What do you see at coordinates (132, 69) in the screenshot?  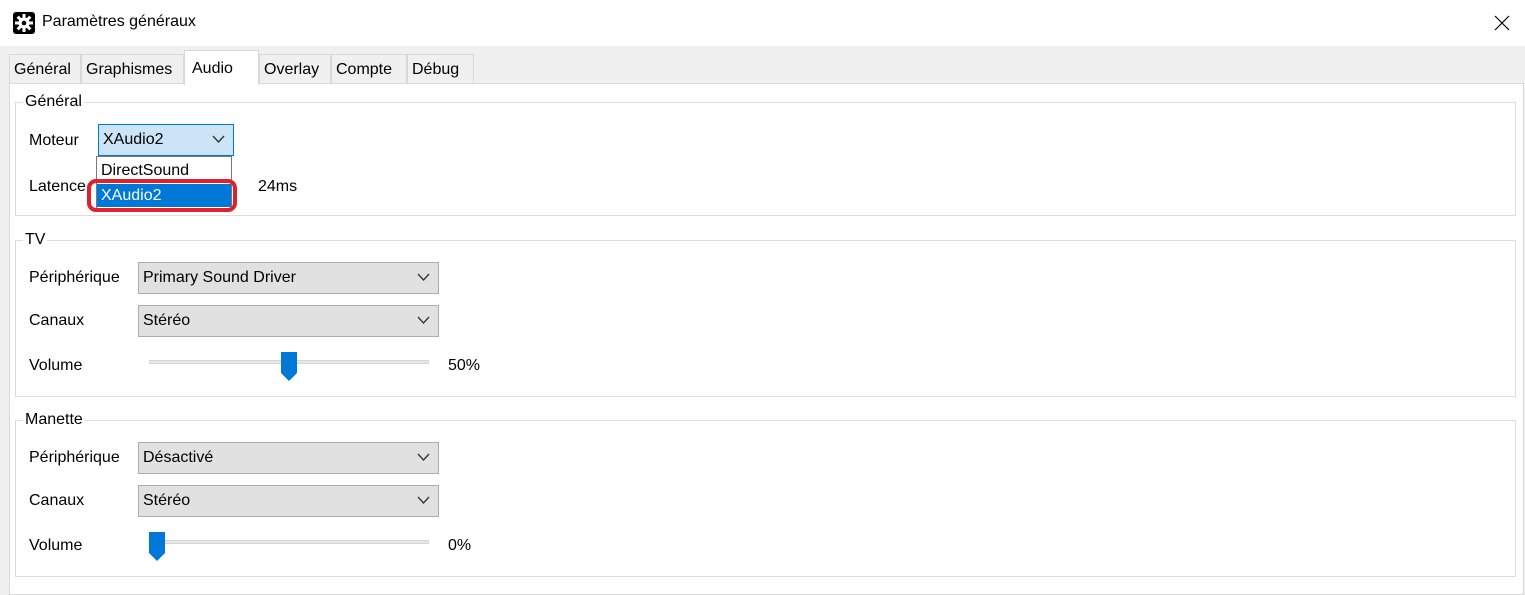 I see `tab-graphics: Graphismes` at bounding box center [132, 69].